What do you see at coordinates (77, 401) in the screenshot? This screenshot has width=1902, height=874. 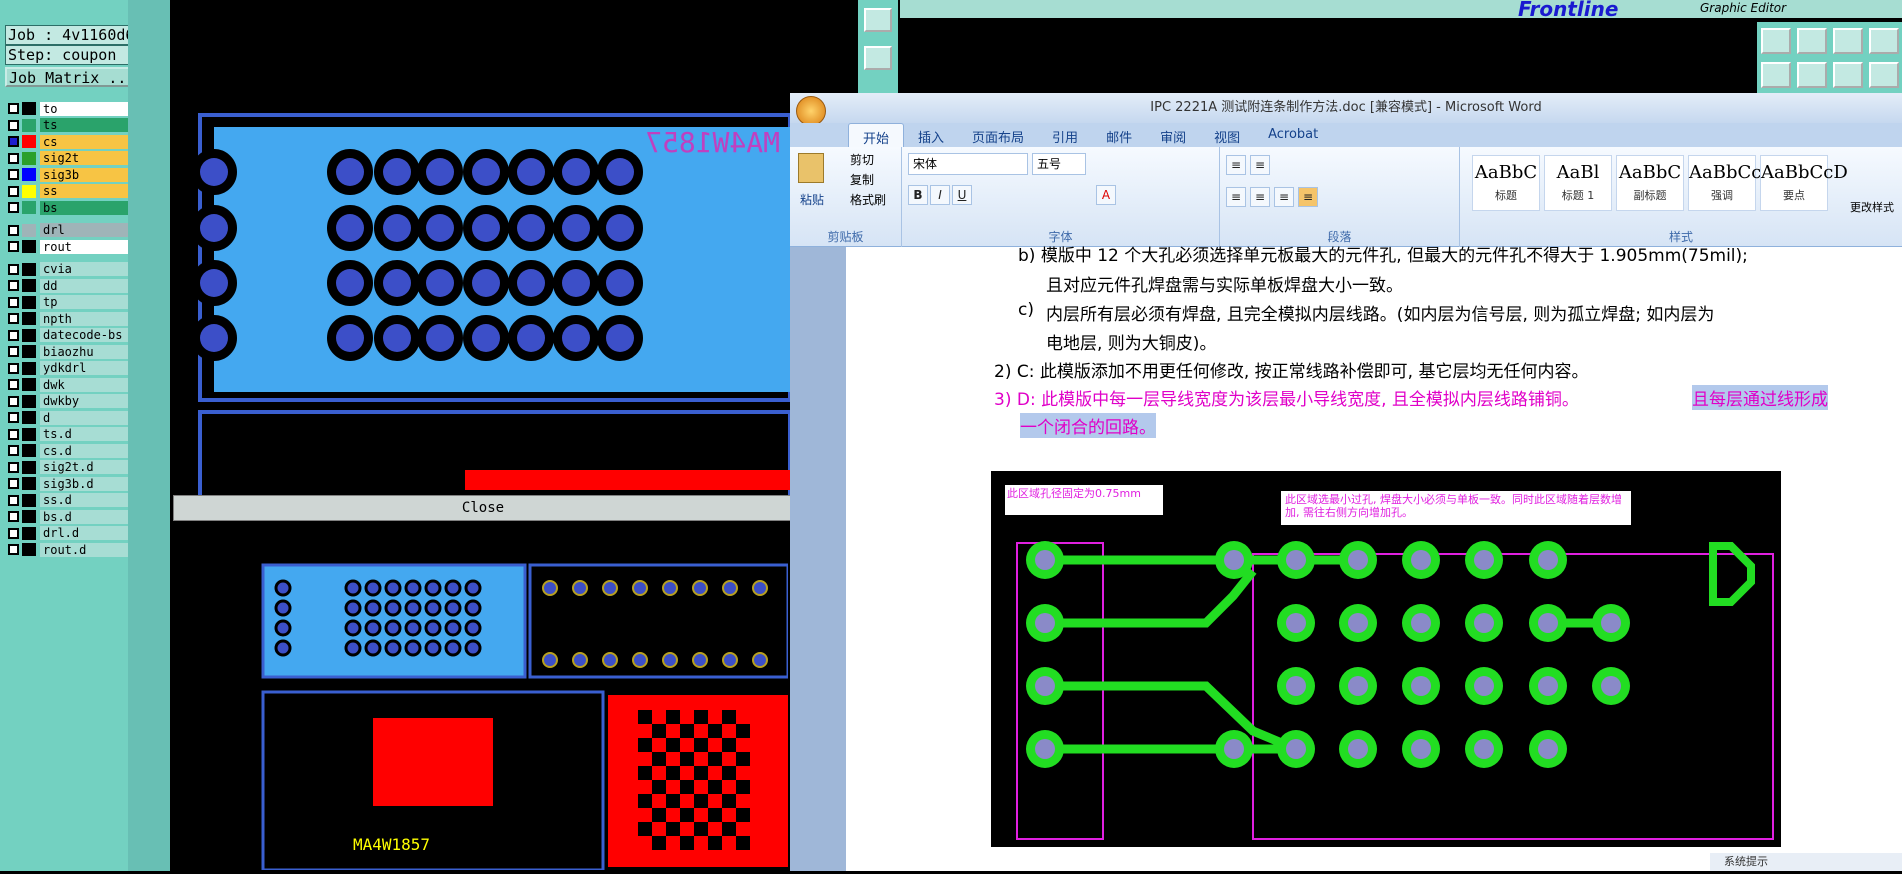 I see `layer-row: dwkby` at bounding box center [77, 401].